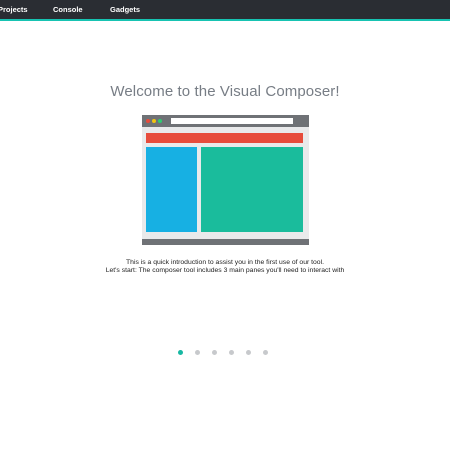 This screenshot has height=450, width=450. Describe the element at coordinates (224, 138) in the screenshot. I see `header-pane` at that location.